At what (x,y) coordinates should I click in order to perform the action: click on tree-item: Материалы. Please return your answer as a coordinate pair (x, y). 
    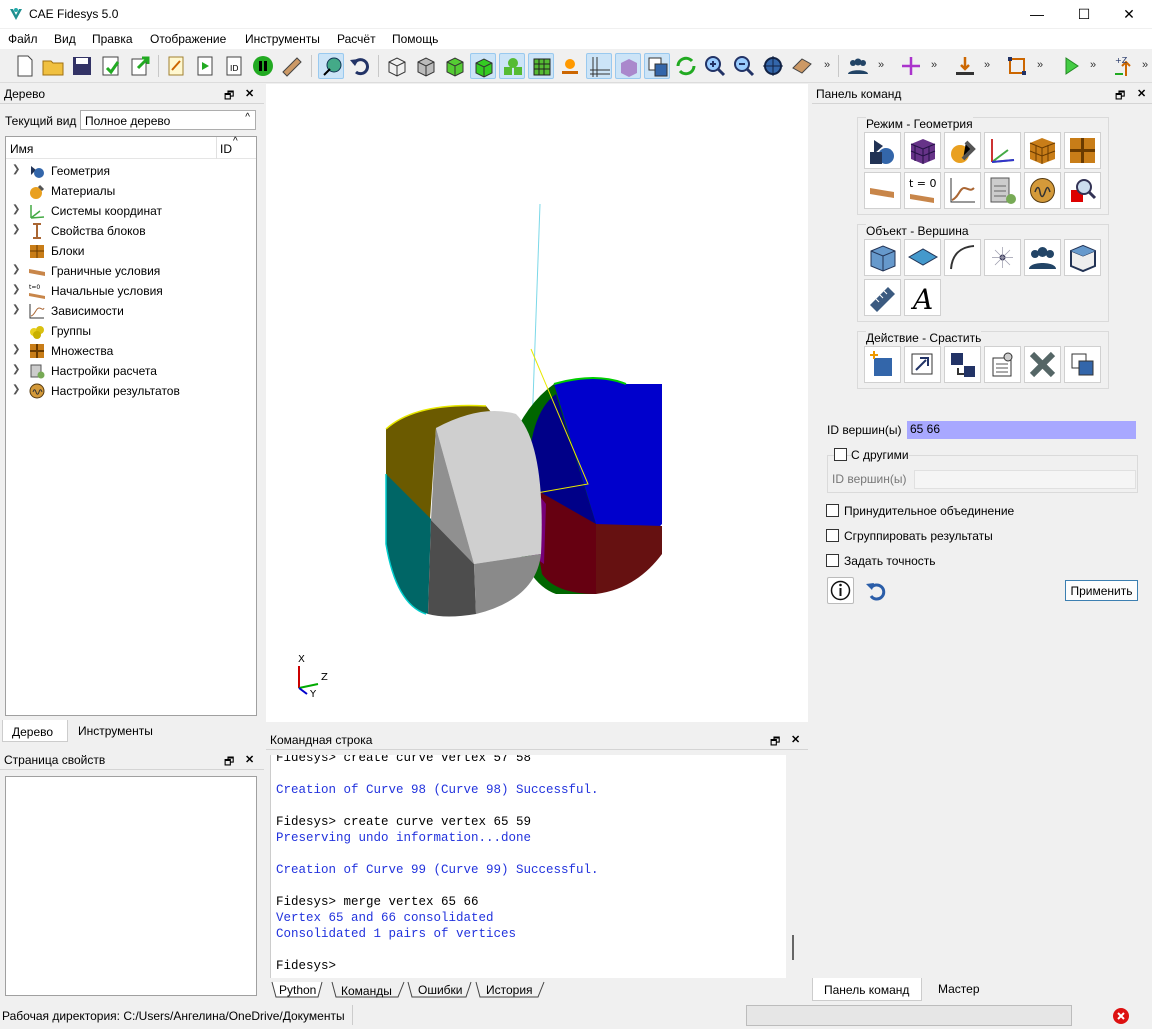
    Looking at the image, I should click on (131, 191).